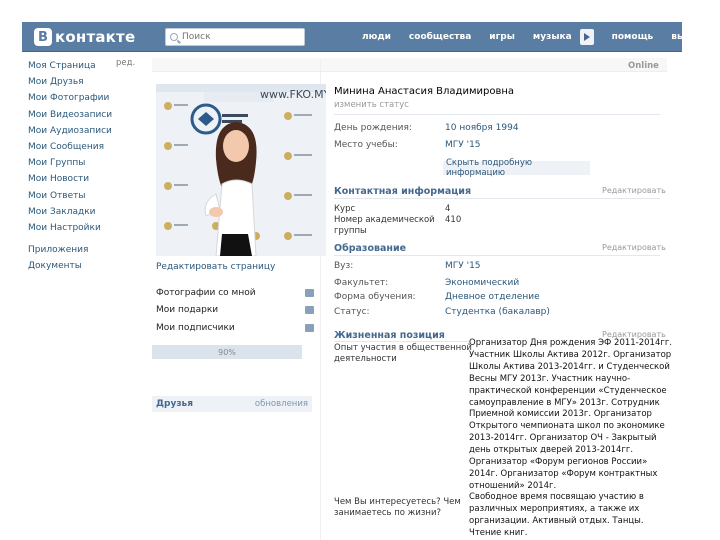  I want to click on online-status: Online, so click(643, 66).